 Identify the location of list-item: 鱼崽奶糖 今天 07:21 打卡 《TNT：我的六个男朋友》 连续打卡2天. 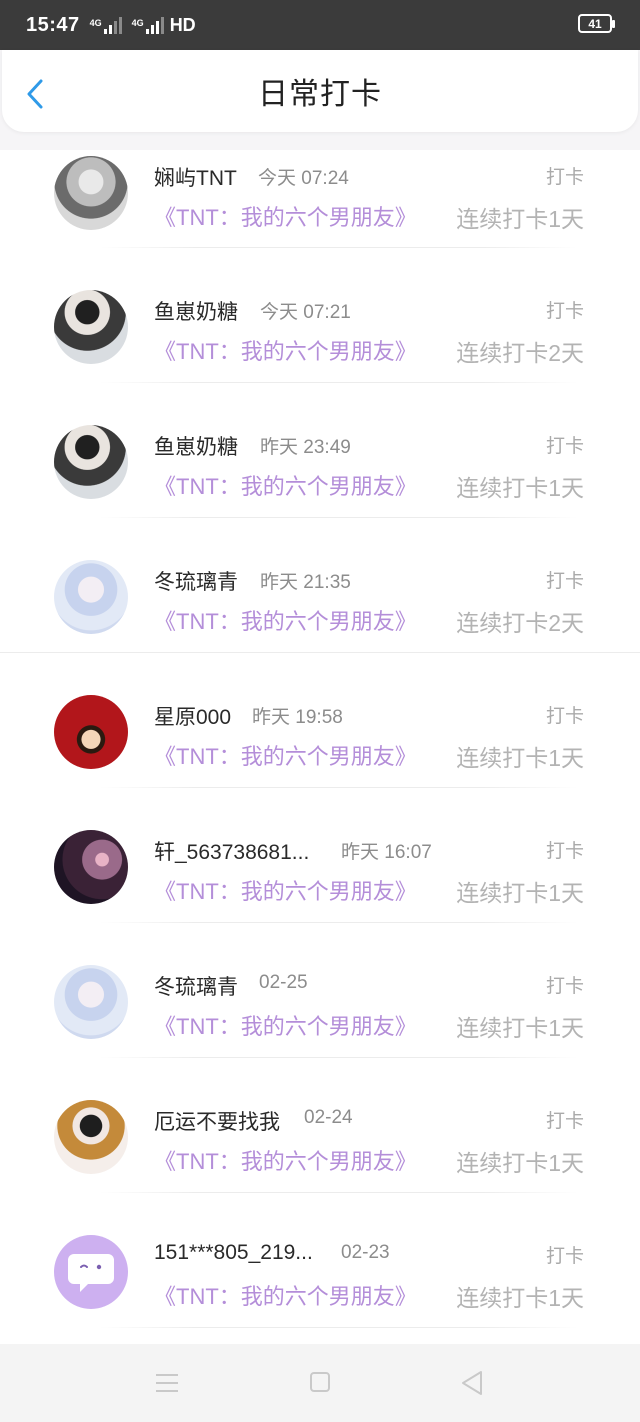
(320, 315).